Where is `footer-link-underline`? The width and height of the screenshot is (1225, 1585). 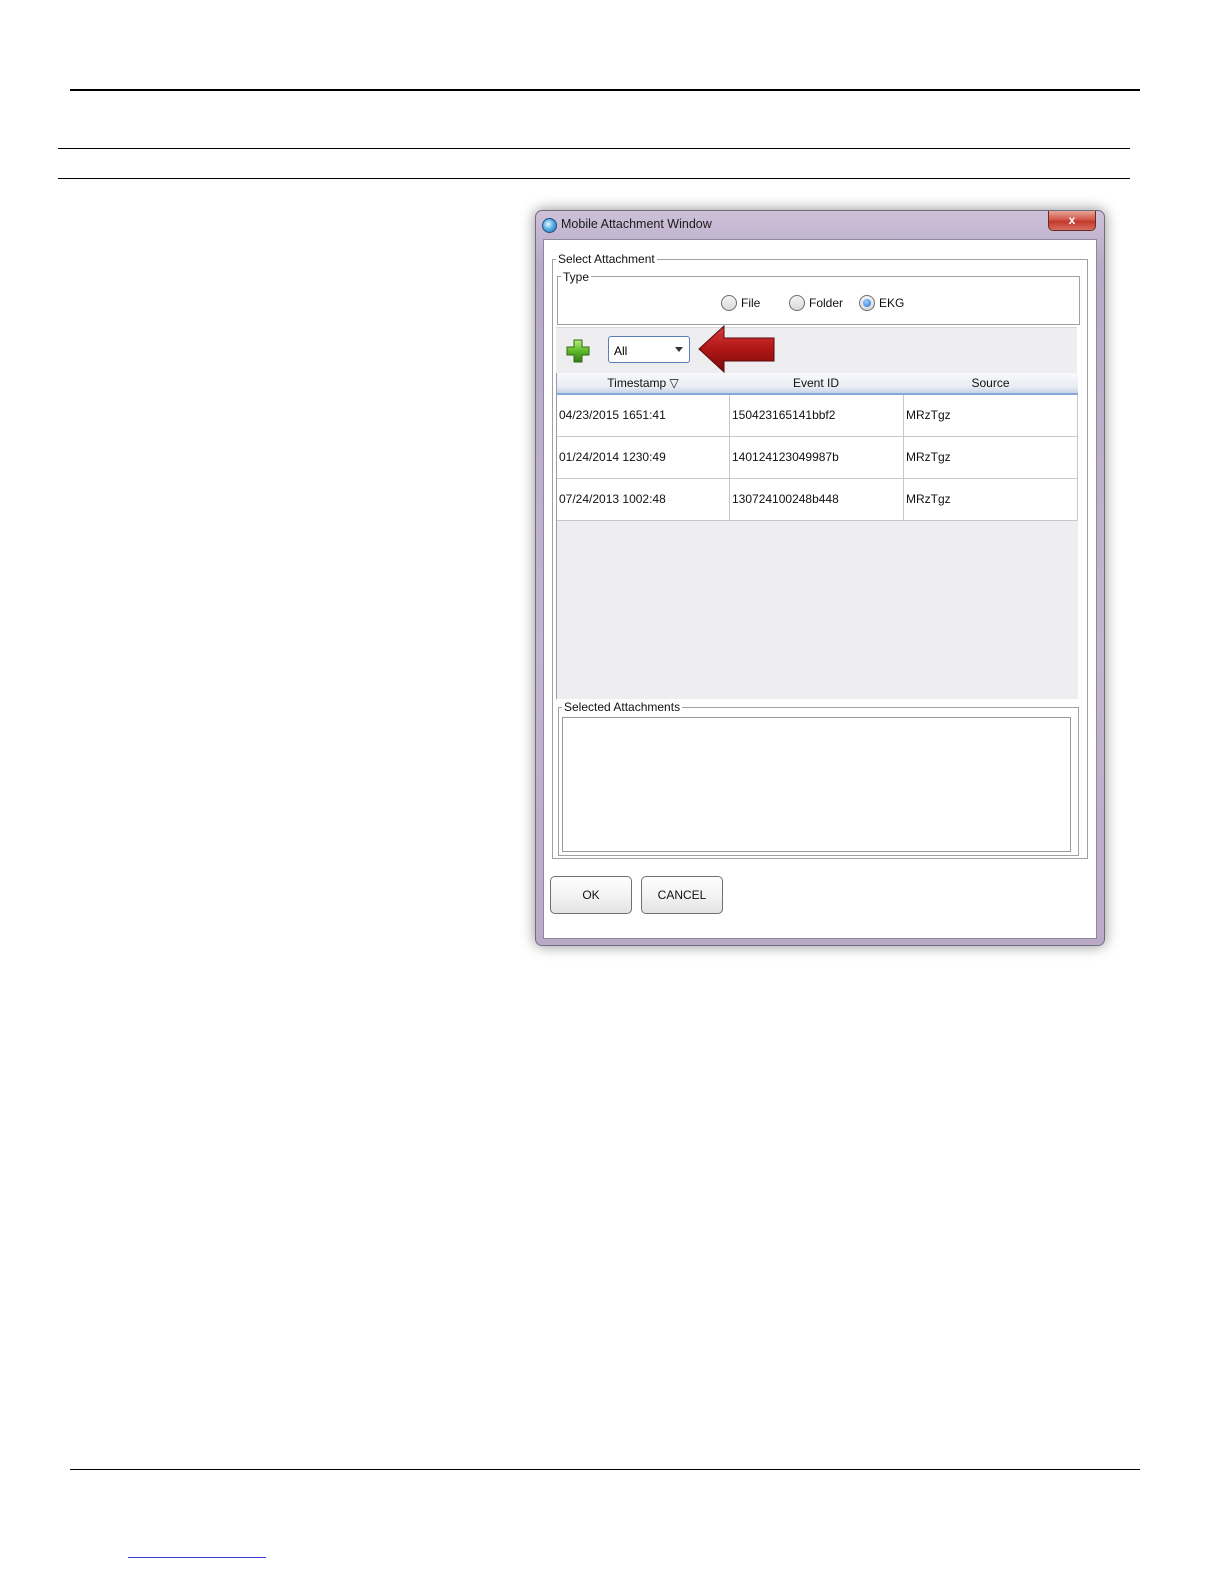 footer-link-underline is located at coordinates (197, 1557).